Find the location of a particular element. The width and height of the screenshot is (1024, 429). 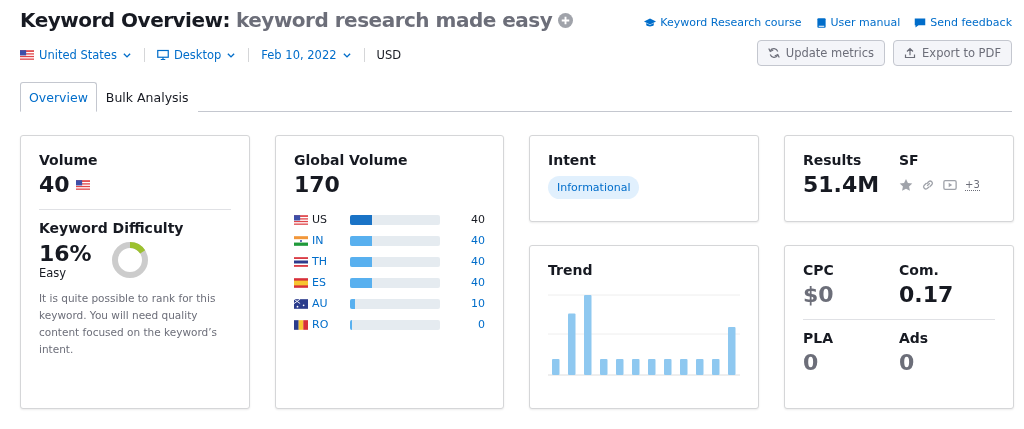

country-code: ES is located at coordinates (319, 282).